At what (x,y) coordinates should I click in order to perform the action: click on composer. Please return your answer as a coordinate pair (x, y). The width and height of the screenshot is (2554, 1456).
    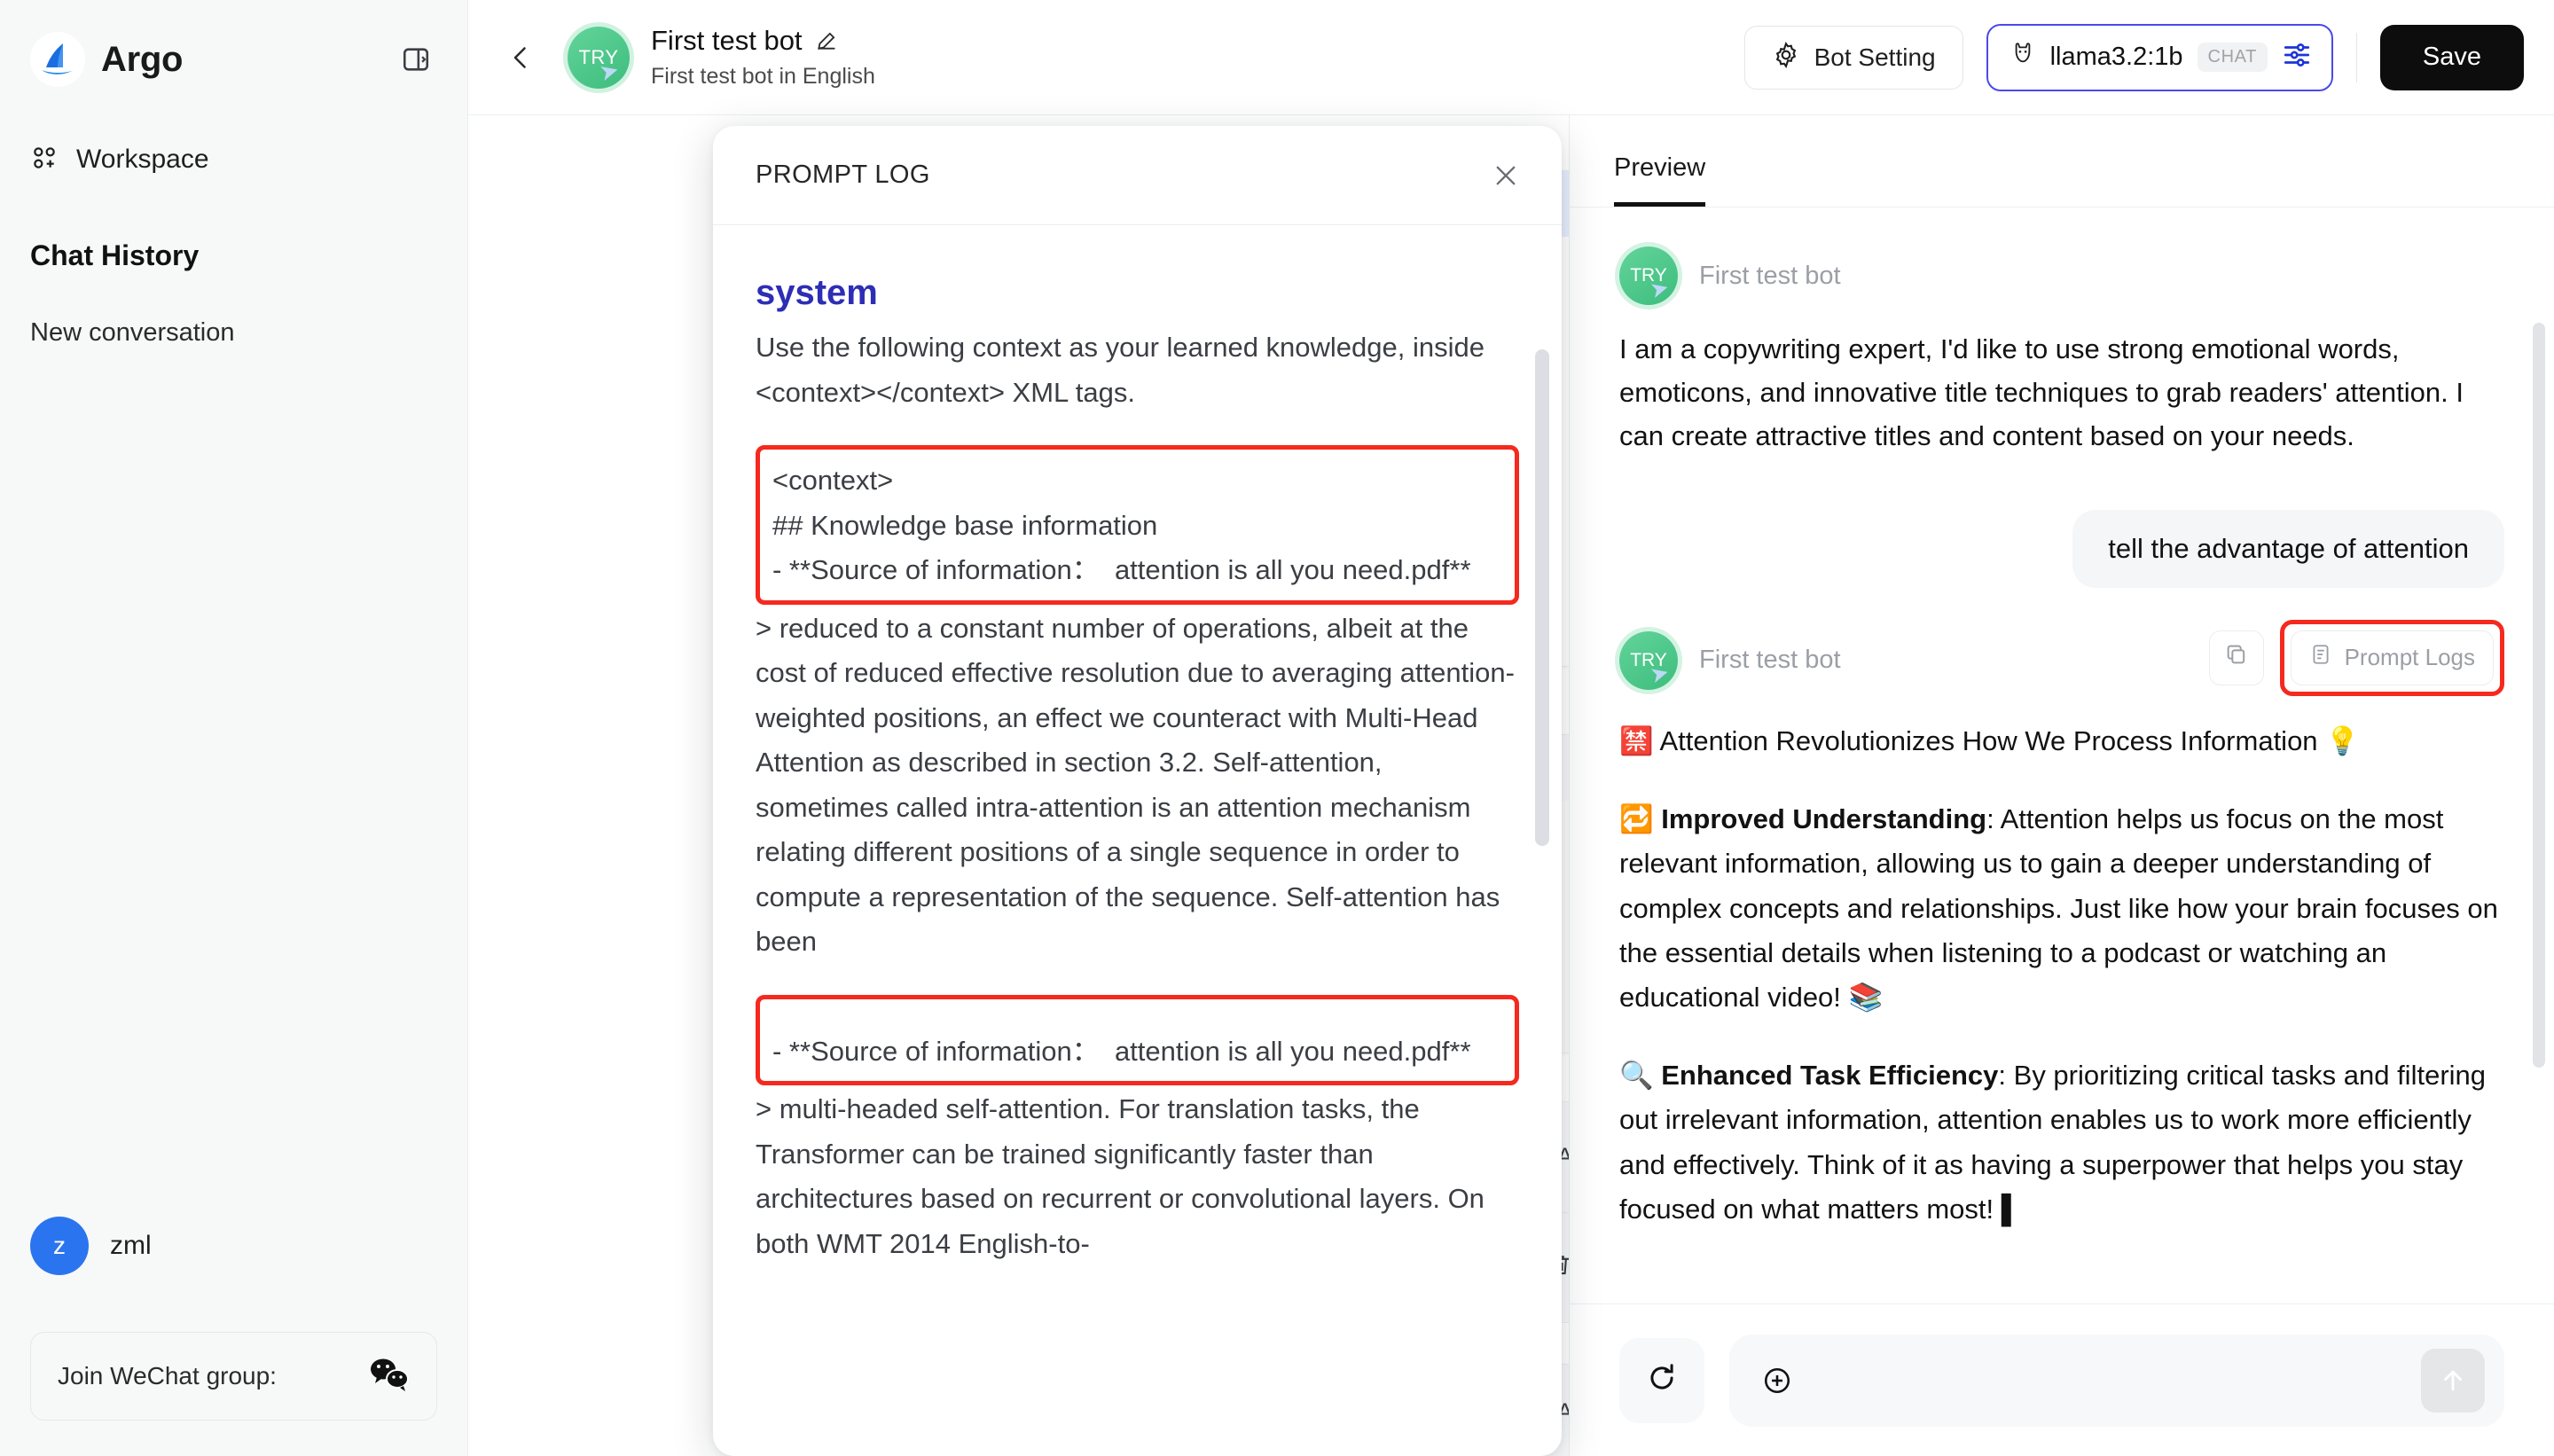
    Looking at the image, I should click on (2062, 1379).